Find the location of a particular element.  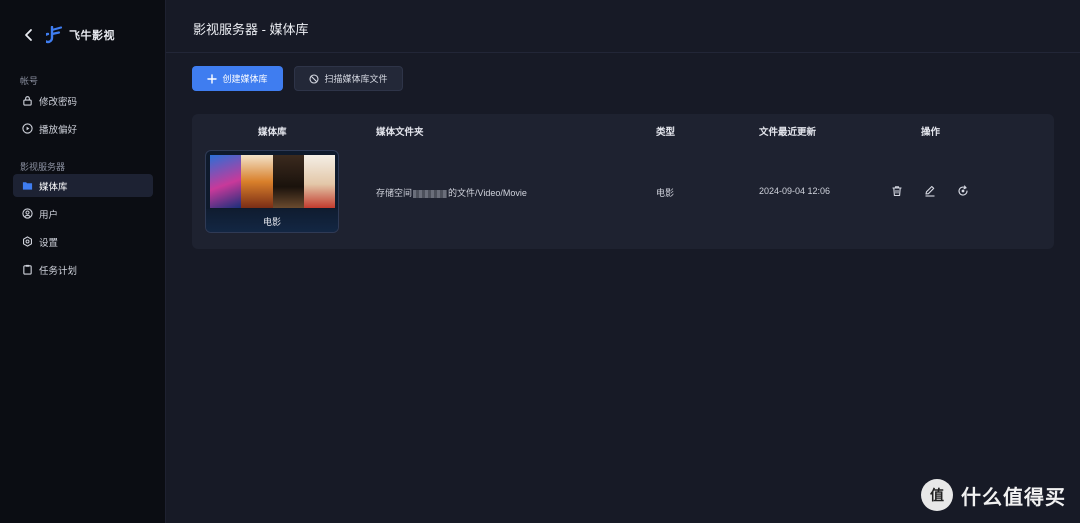

watermark-badge-text: 值 is located at coordinates (937, 495).